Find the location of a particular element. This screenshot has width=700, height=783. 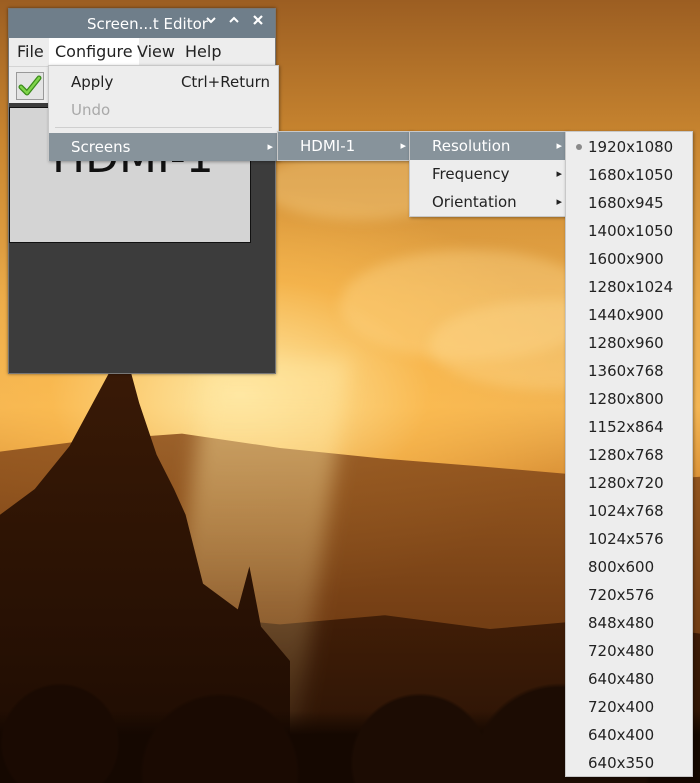

apply-toolbar-button is located at coordinates (30, 86).